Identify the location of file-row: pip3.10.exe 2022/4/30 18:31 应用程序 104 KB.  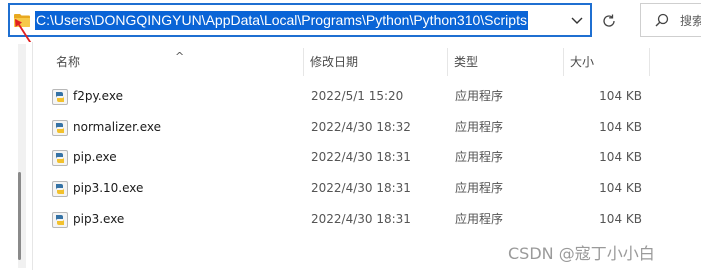
(375, 188).